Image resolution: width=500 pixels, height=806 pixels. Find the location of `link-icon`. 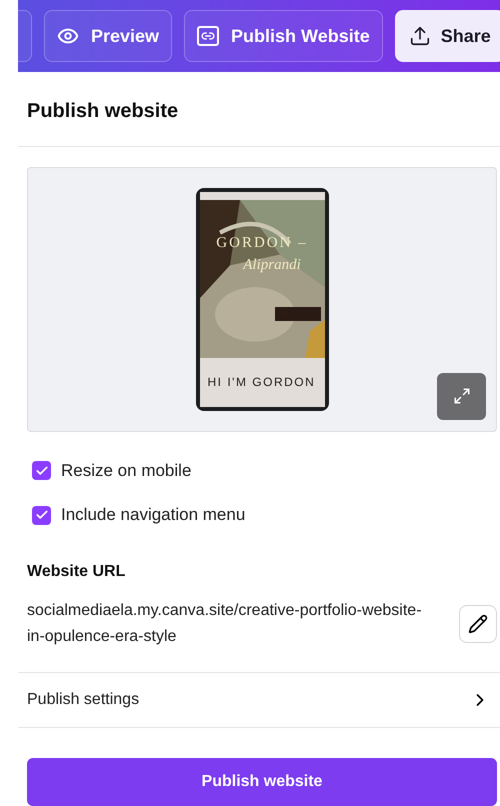

link-icon is located at coordinates (208, 36).